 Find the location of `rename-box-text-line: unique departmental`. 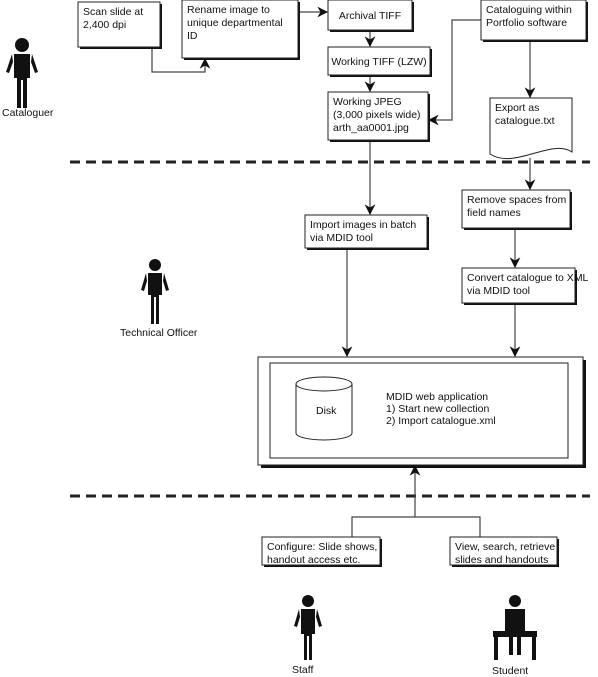

rename-box-text-line: unique departmental is located at coordinates (235, 23).